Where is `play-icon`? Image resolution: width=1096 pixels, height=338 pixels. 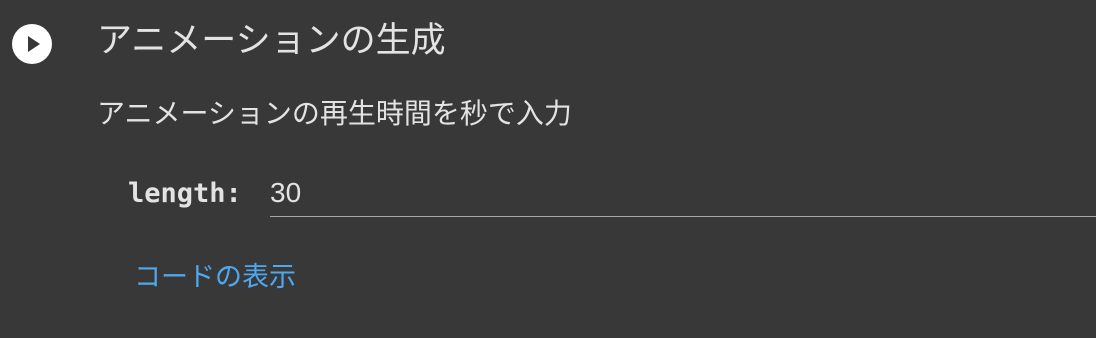
play-icon is located at coordinates (34, 44).